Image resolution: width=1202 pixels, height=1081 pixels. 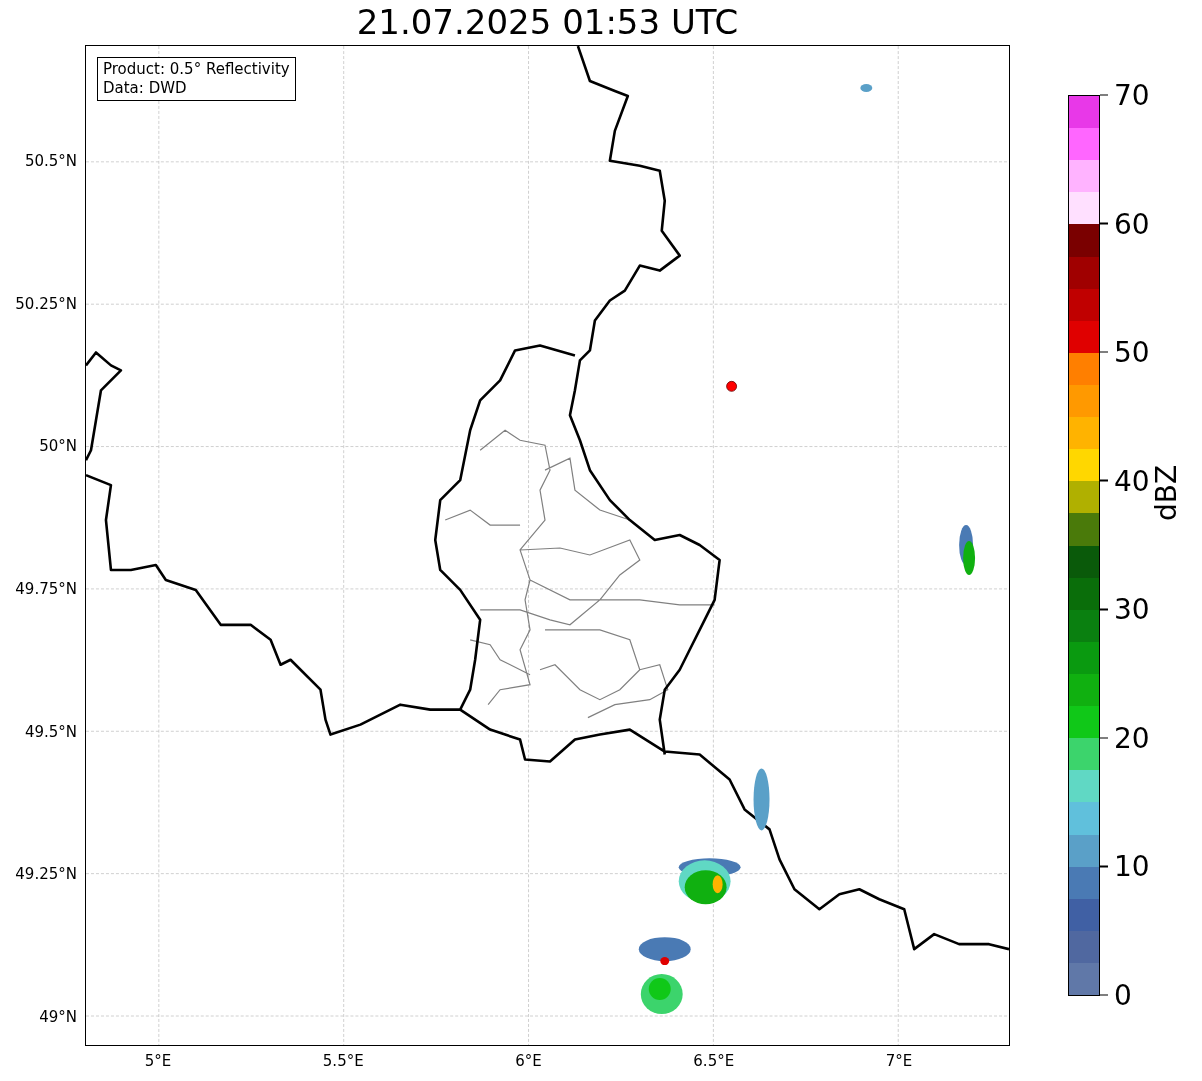 What do you see at coordinates (1132, 224) in the screenshot?
I see `axis-tick-label: 60` at bounding box center [1132, 224].